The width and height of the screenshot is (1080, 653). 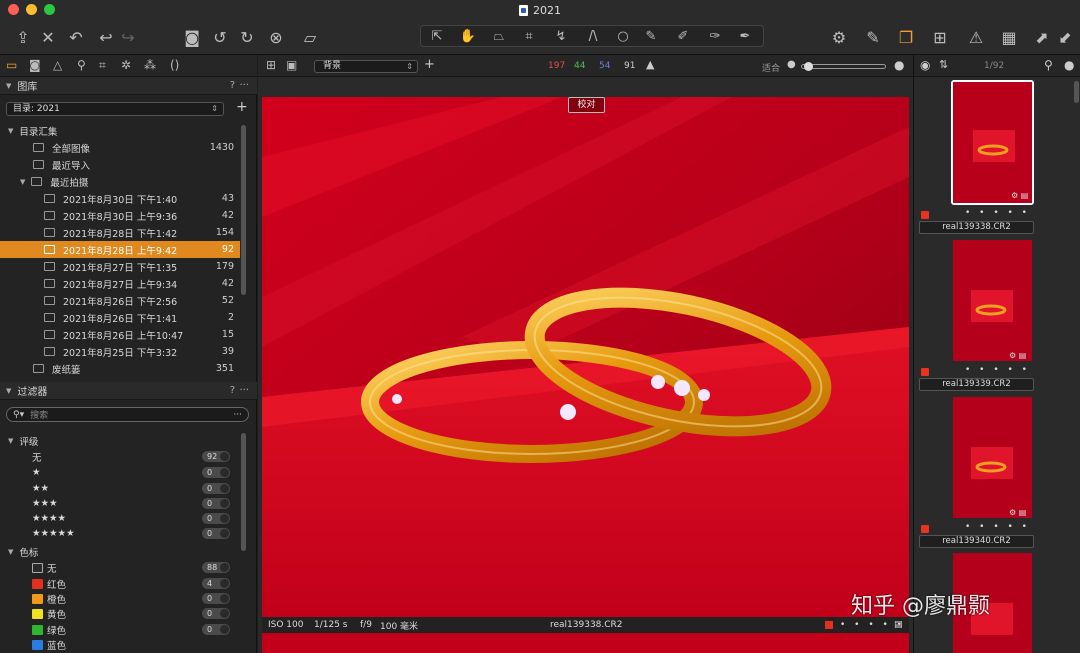 I want to click on folder-tab-icon: ▭, so click(x=11, y=65).